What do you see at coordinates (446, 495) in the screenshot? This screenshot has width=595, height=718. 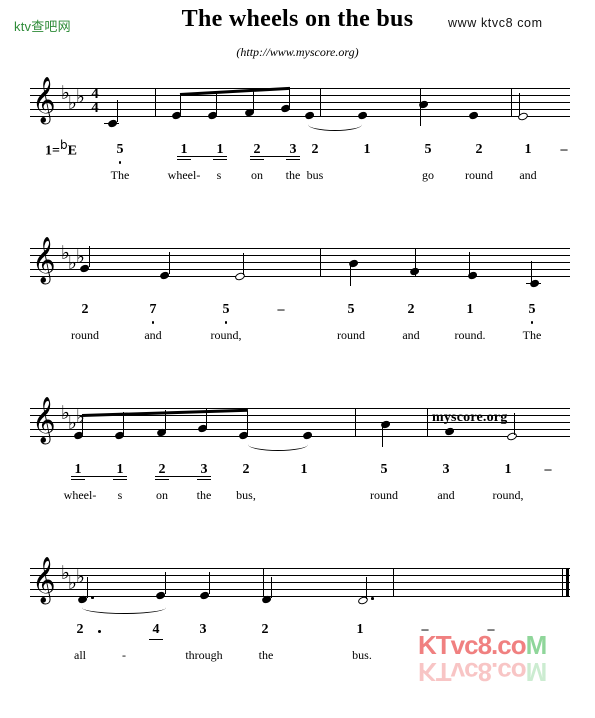 I see `lyric-syllable: and` at bounding box center [446, 495].